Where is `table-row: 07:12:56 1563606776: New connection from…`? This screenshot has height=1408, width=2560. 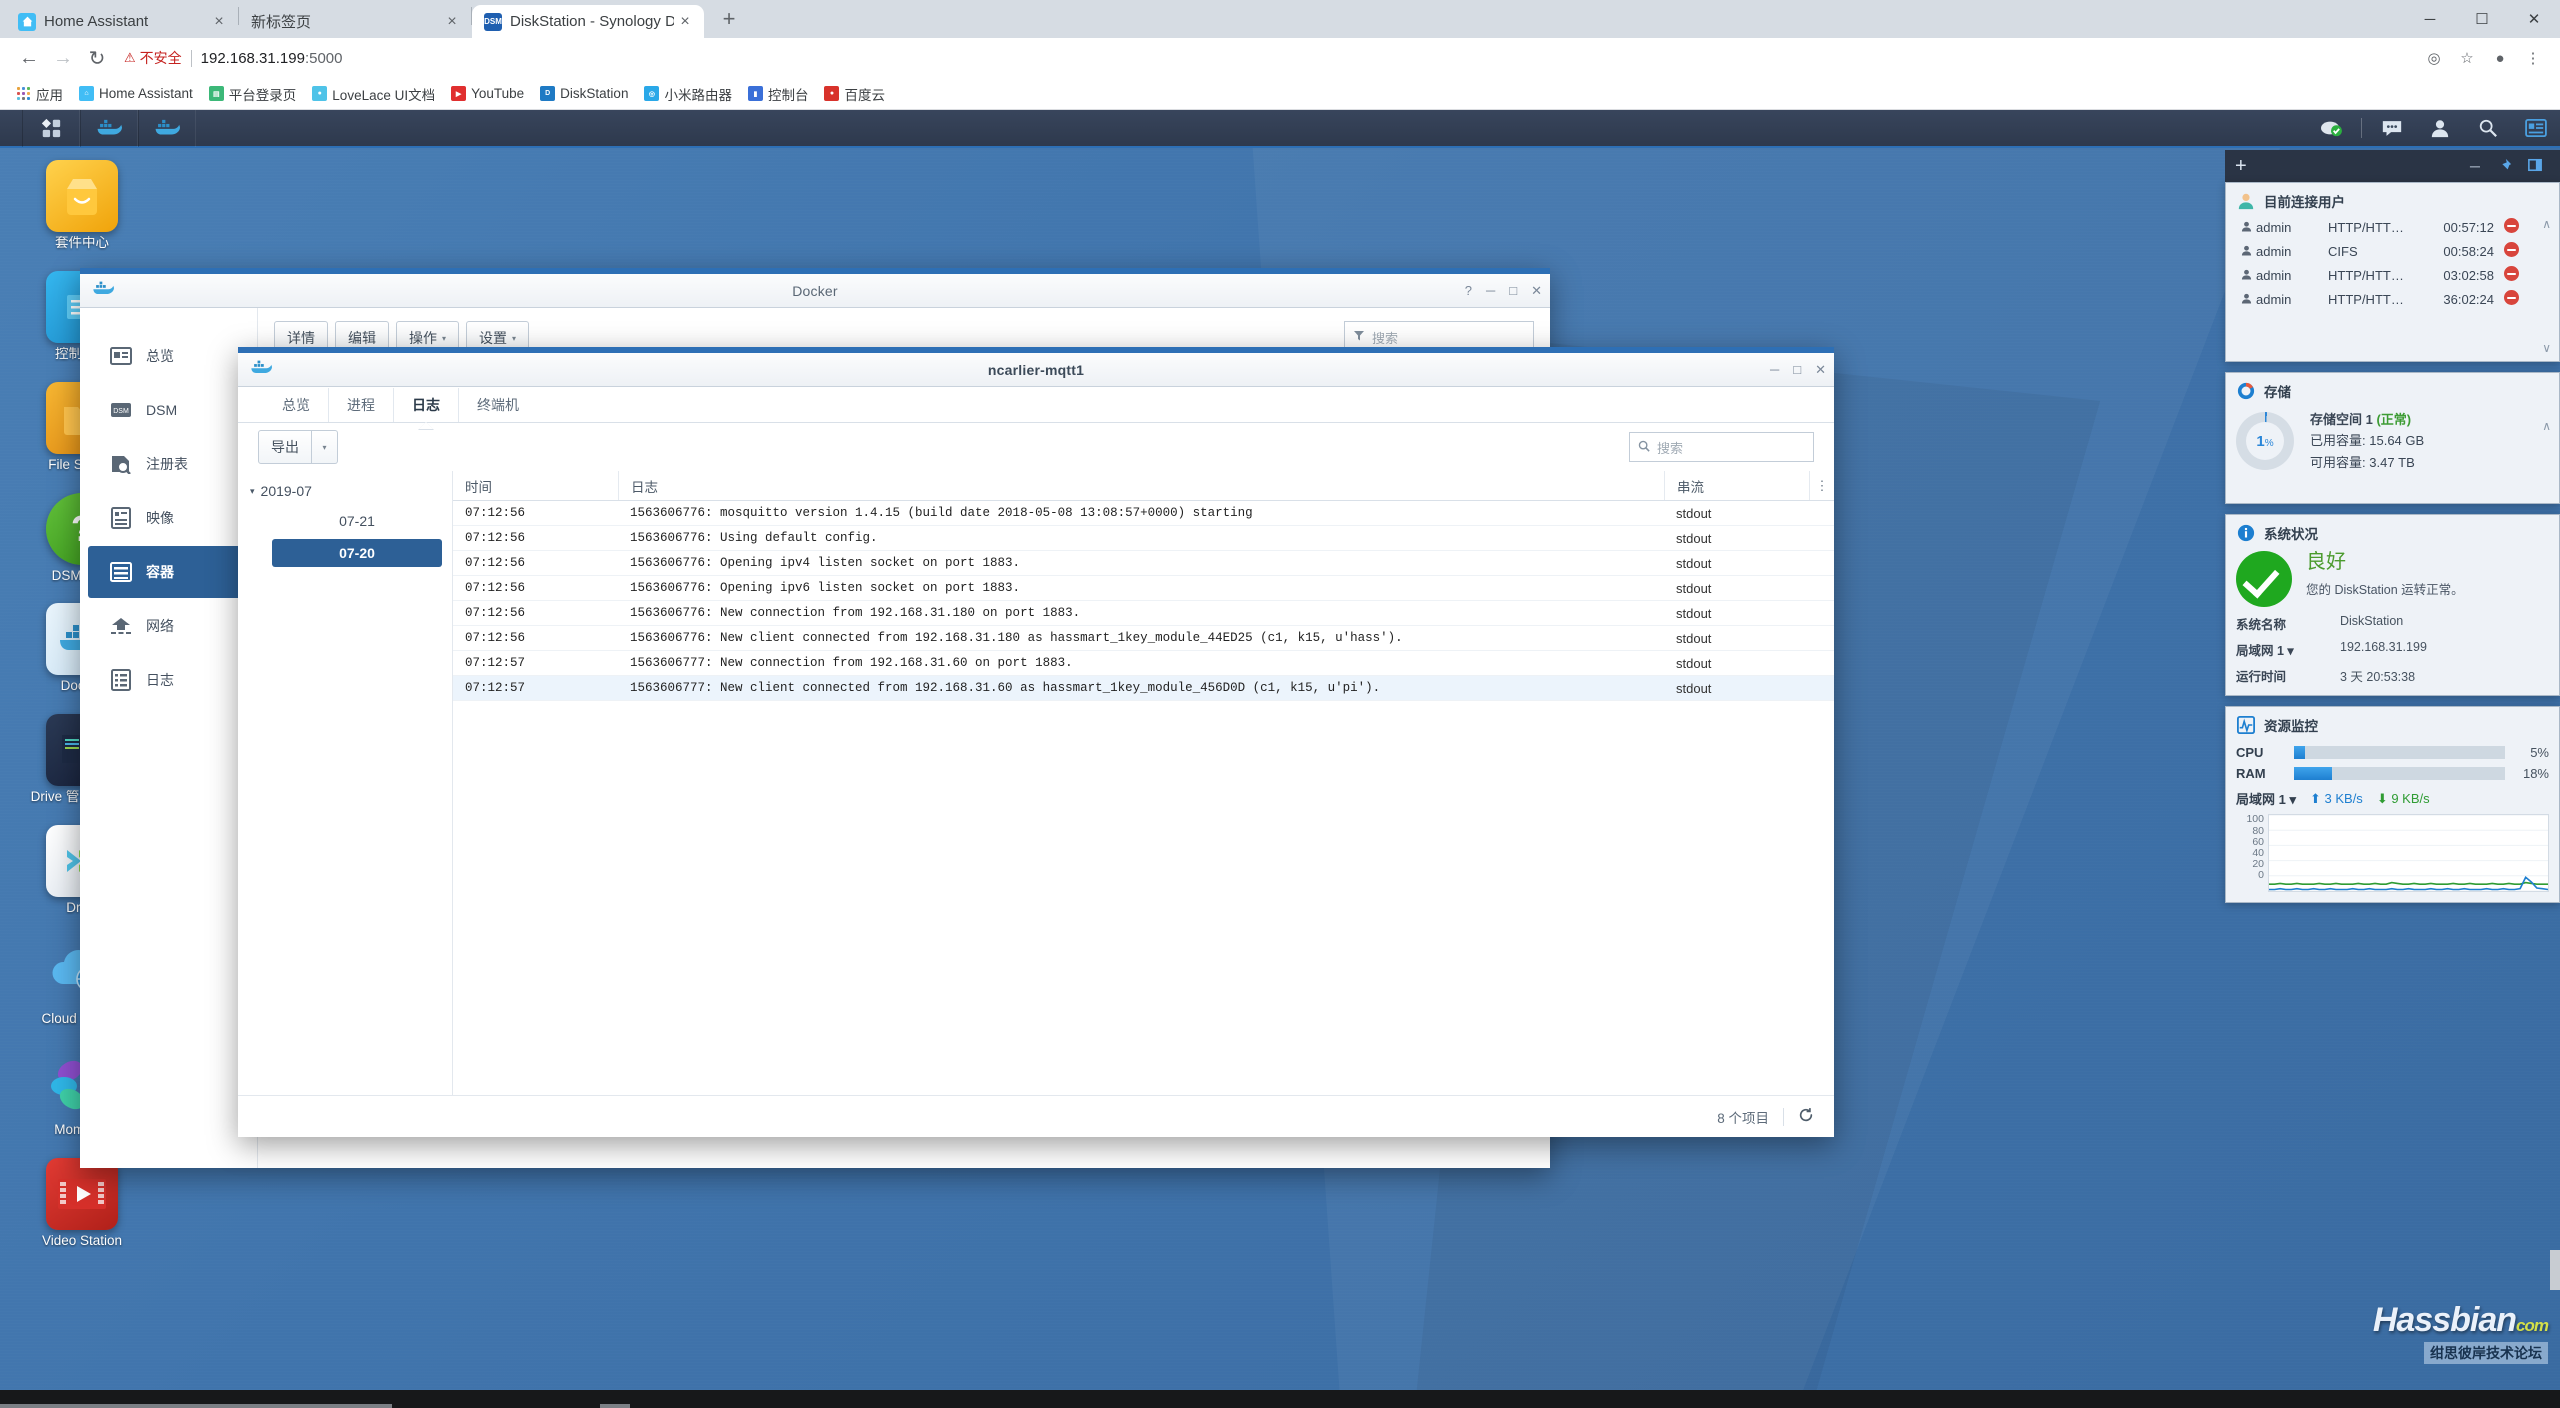 table-row: 07:12:56 1563606776: New connection from… is located at coordinates (1143, 613).